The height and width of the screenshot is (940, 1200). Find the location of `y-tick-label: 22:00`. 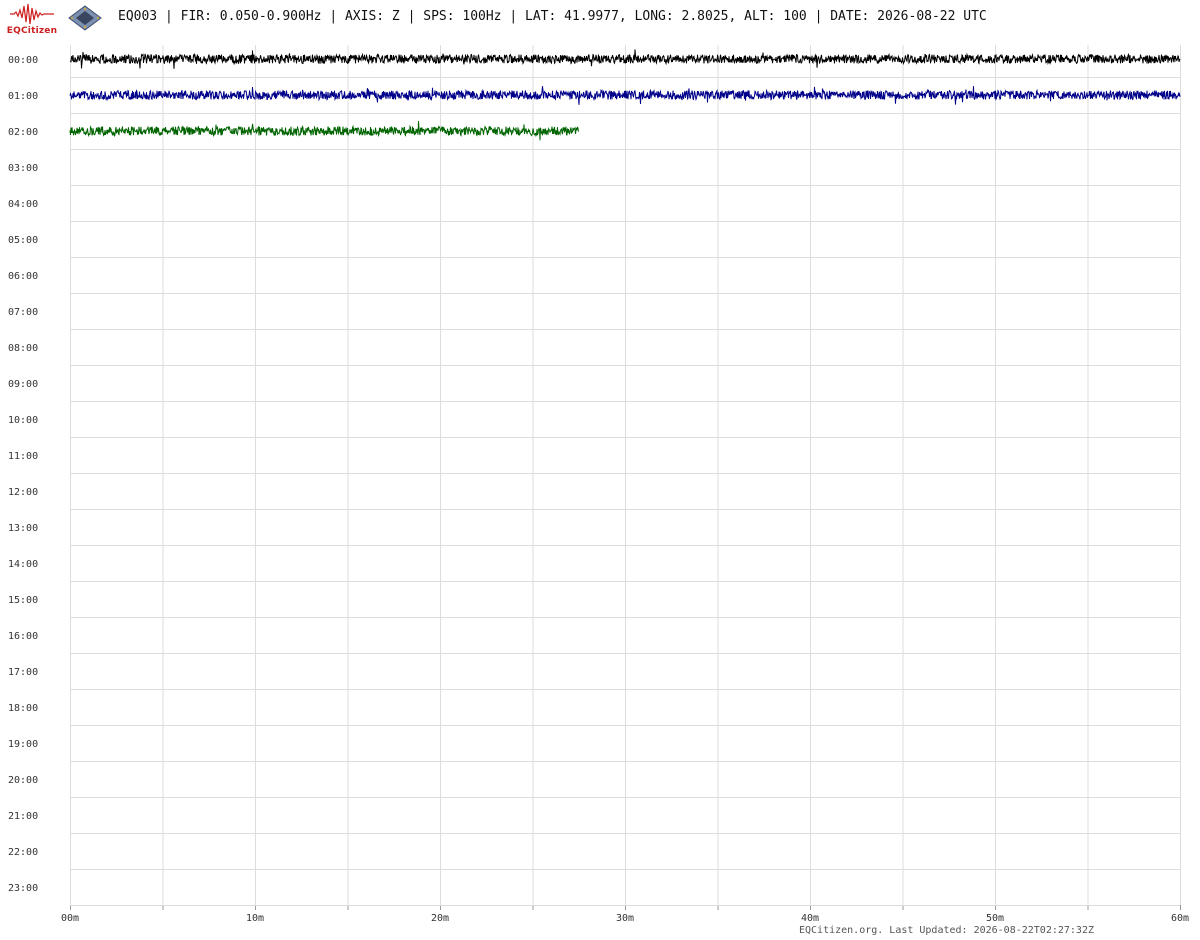

y-tick-label: 22:00 is located at coordinates (23, 852).